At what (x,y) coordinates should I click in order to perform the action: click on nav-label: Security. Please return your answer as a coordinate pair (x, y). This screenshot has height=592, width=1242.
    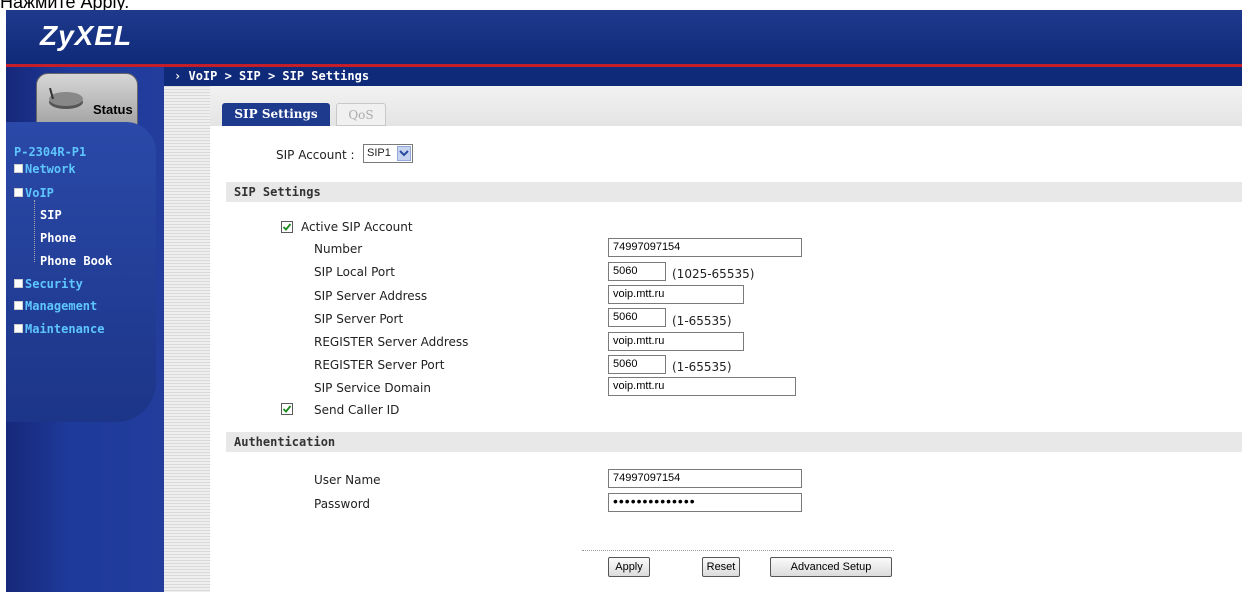
    Looking at the image, I should click on (54, 284).